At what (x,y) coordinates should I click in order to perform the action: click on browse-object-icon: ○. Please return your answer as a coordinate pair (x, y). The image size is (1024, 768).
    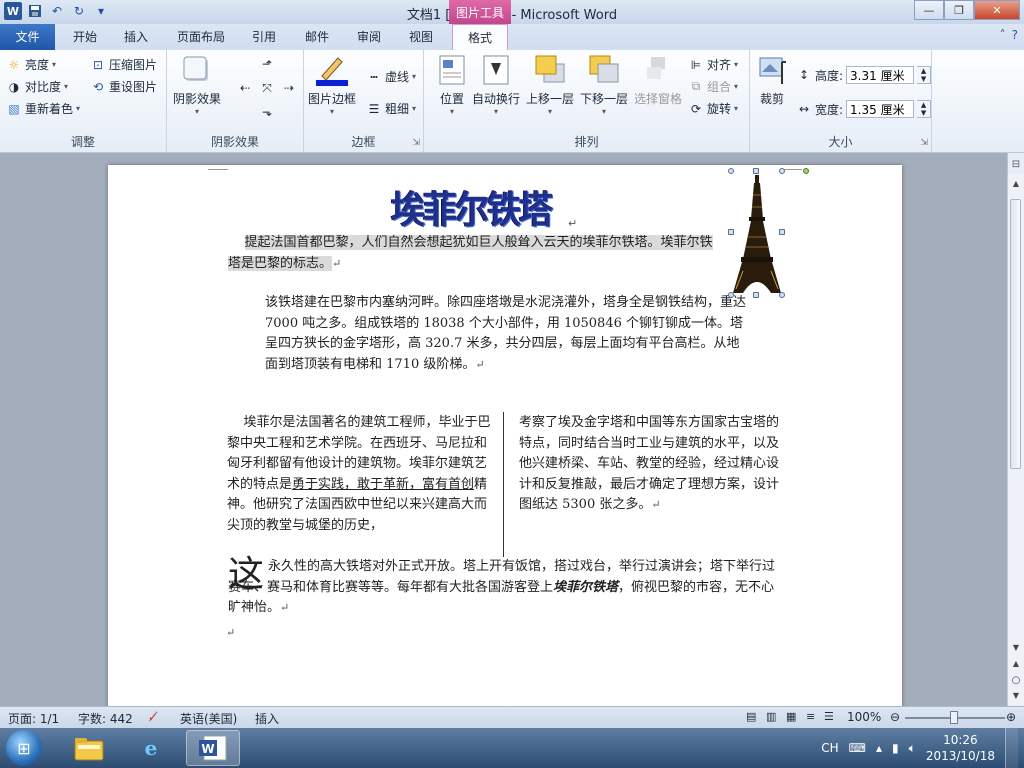
    Looking at the image, I should click on (1016, 682).